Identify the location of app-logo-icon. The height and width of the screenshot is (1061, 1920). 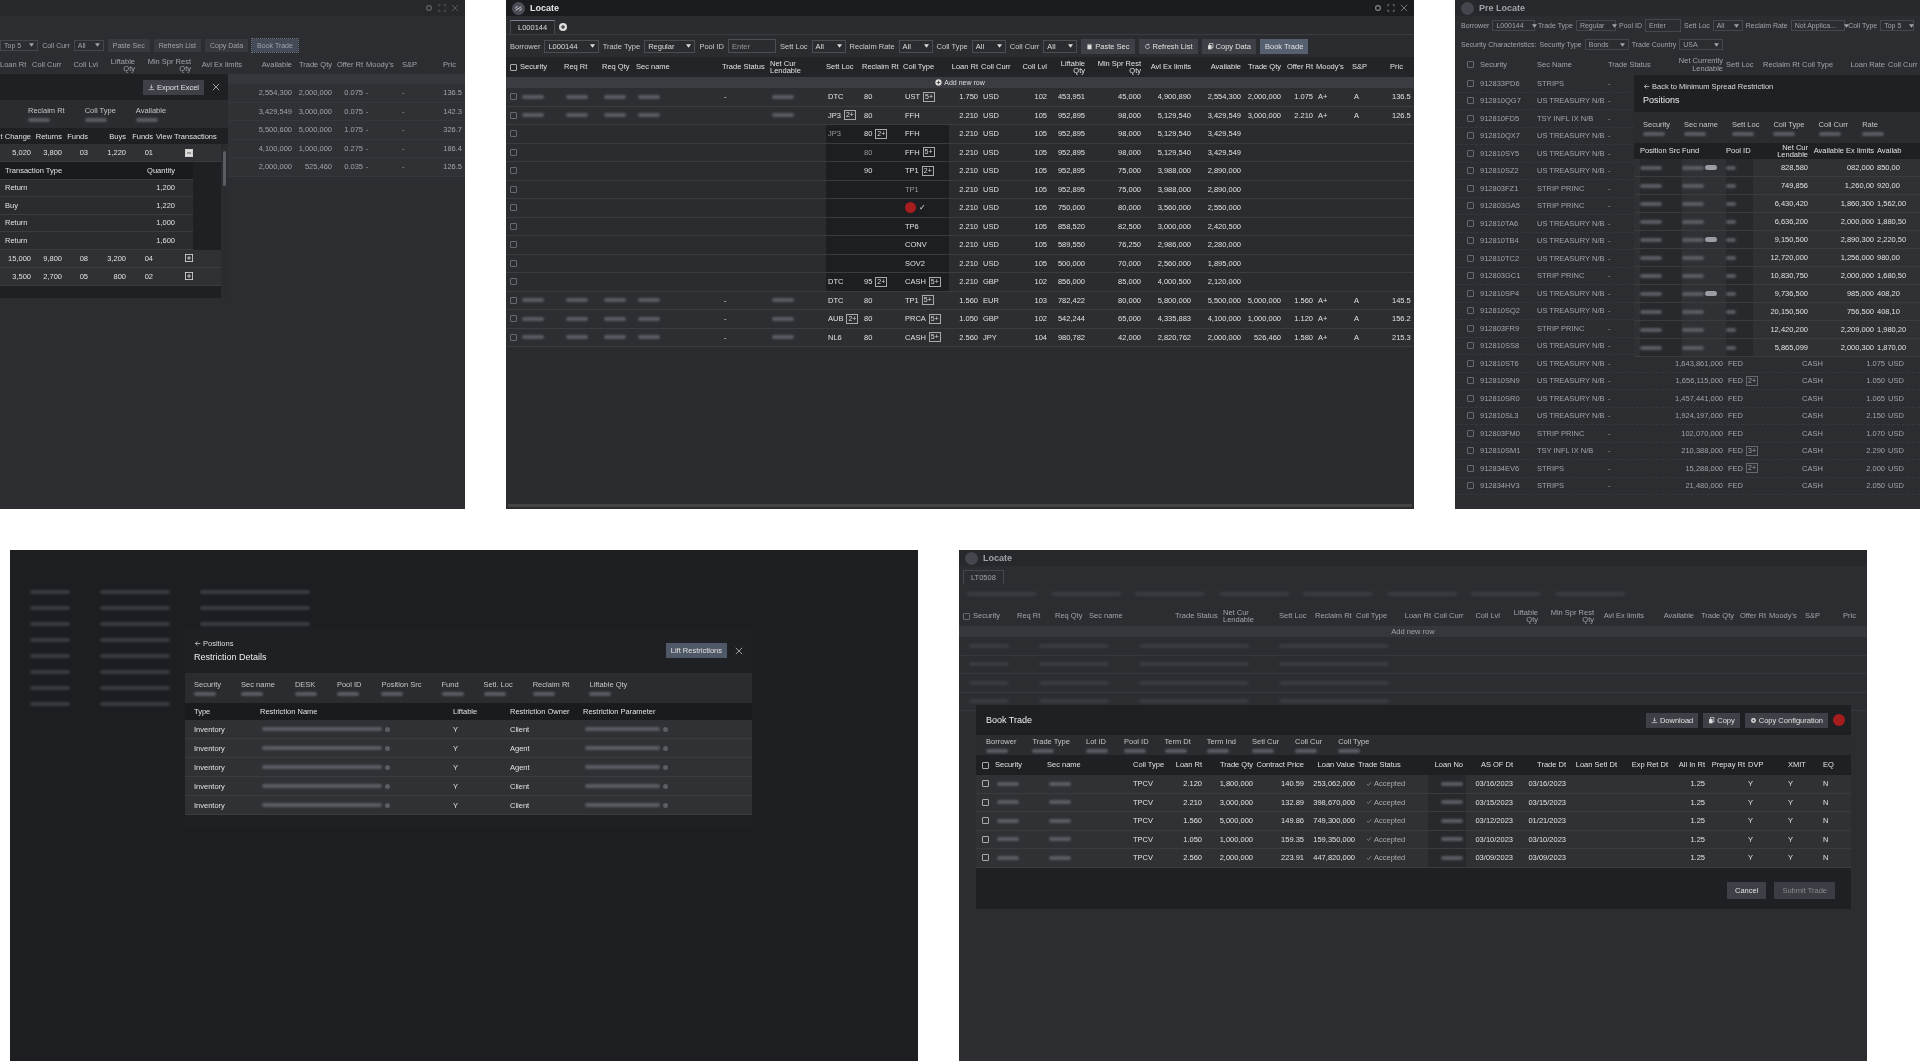
(971, 558).